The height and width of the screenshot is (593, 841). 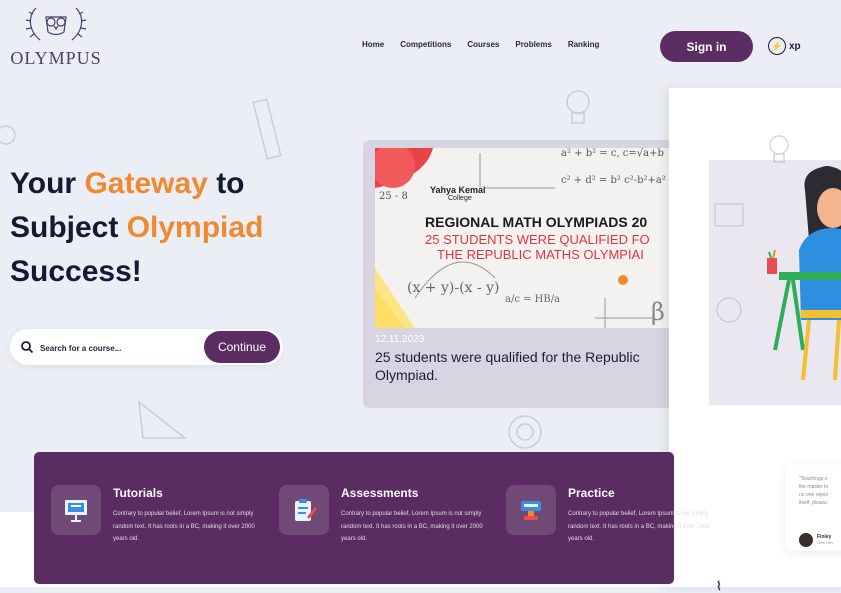 What do you see at coordinates (623, 280) in the screenshot?
I see `medal-icon` at bounding box center [623, 280].